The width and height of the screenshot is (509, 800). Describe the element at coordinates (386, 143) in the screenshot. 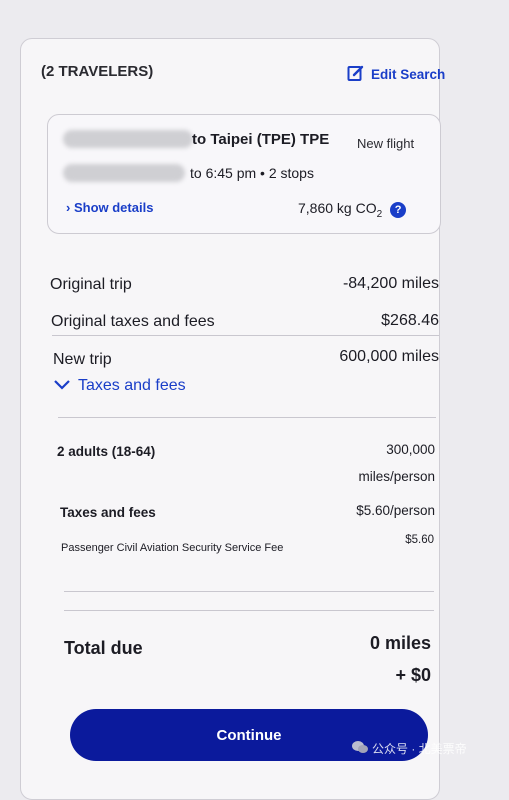

I see `new-flight-badge: New flight` at that location.